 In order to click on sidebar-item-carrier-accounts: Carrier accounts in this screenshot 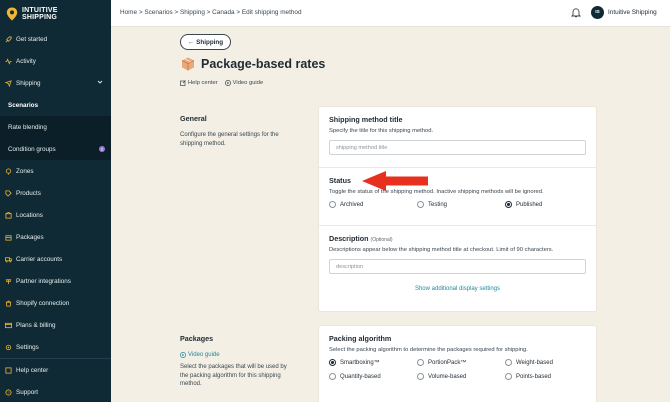, I will do `click(55, 259)`.